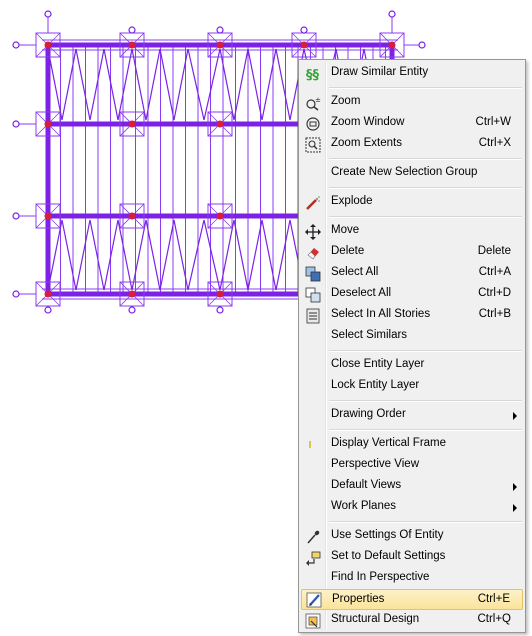  Describe the element at coordinates (412, 620) in the screenshot. I see `menu-item-structural-design: Structural Design Ctrl+Q` at that location.